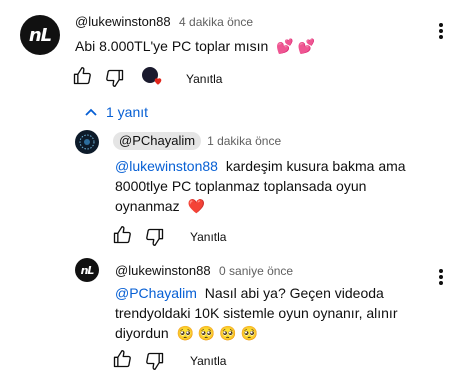 The height and width of the screenshot is (385, 465). I want to click on reply-mention: @lukewinston88, so click(166, 166).